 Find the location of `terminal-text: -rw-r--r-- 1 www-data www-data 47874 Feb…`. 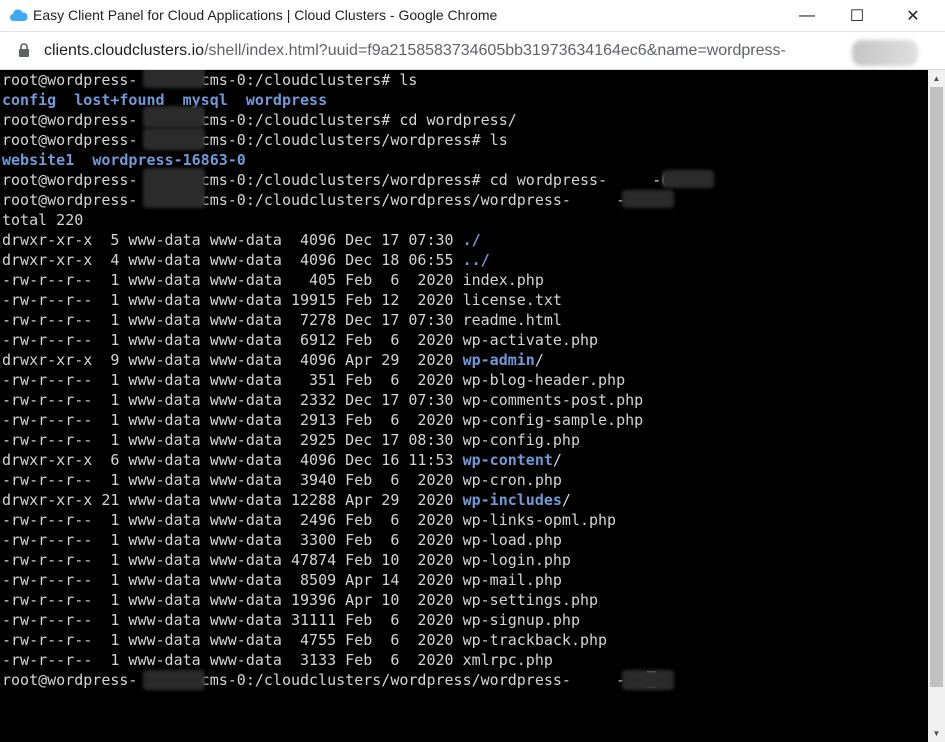

terminal-text: -rw-r--r-- 1 www-data www-data 47874 Feb… is located at coordinates (286, 560).